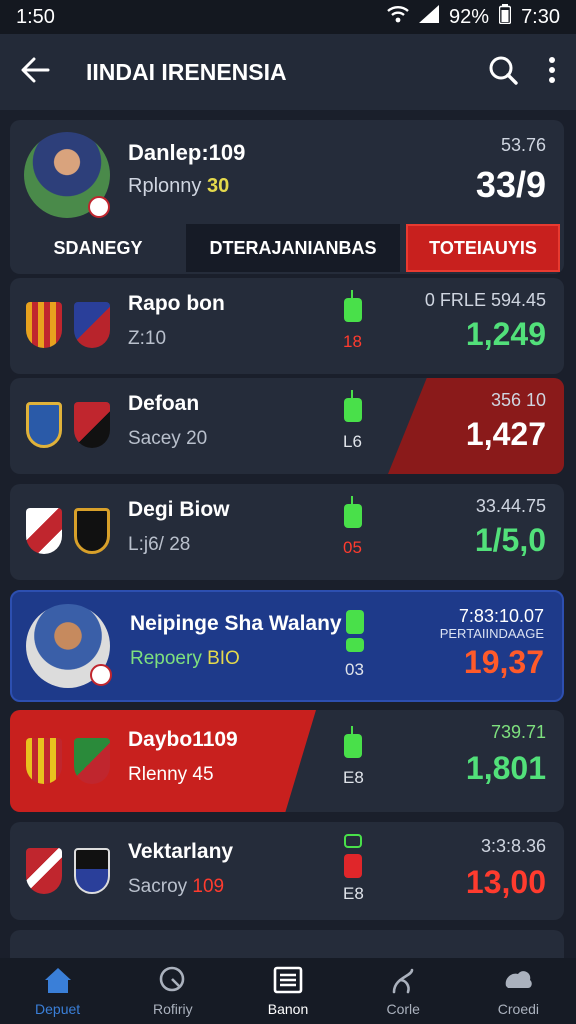 The width and height of the screenshot is (576, 1024). I want to click on tab-bar: SDANEGY DTERAJANIANBAS TOTEIAUYIS, so click(287, 248).